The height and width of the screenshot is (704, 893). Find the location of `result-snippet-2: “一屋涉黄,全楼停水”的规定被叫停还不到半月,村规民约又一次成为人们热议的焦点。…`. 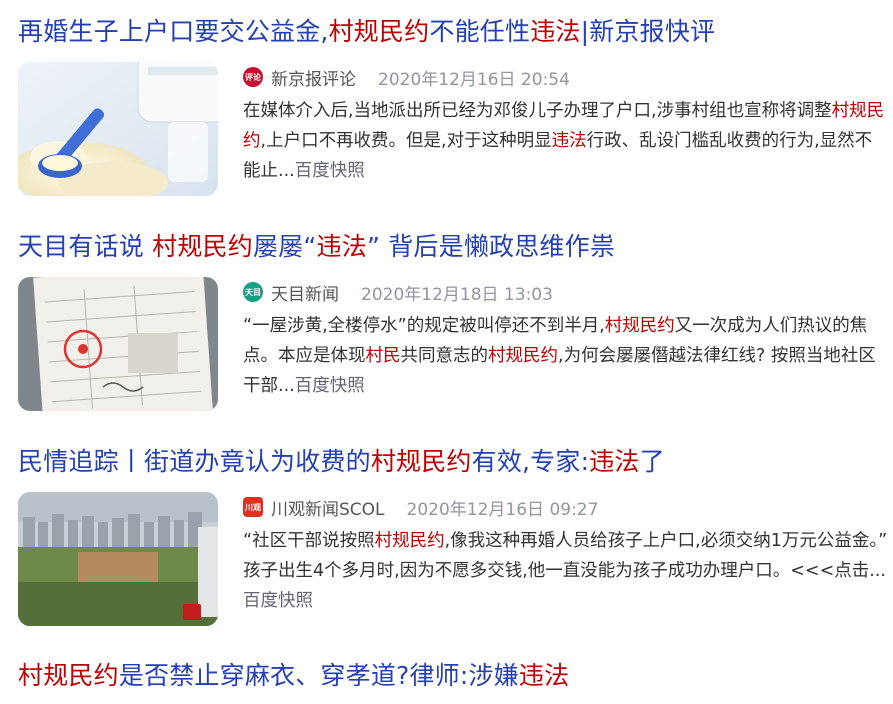

result-snippet-2: “一屋涉黄,全楼停水”的规定被叫停还不到半月,村规民约又一次成为人们热议的焦点。… is located at coordinates (565, 356).